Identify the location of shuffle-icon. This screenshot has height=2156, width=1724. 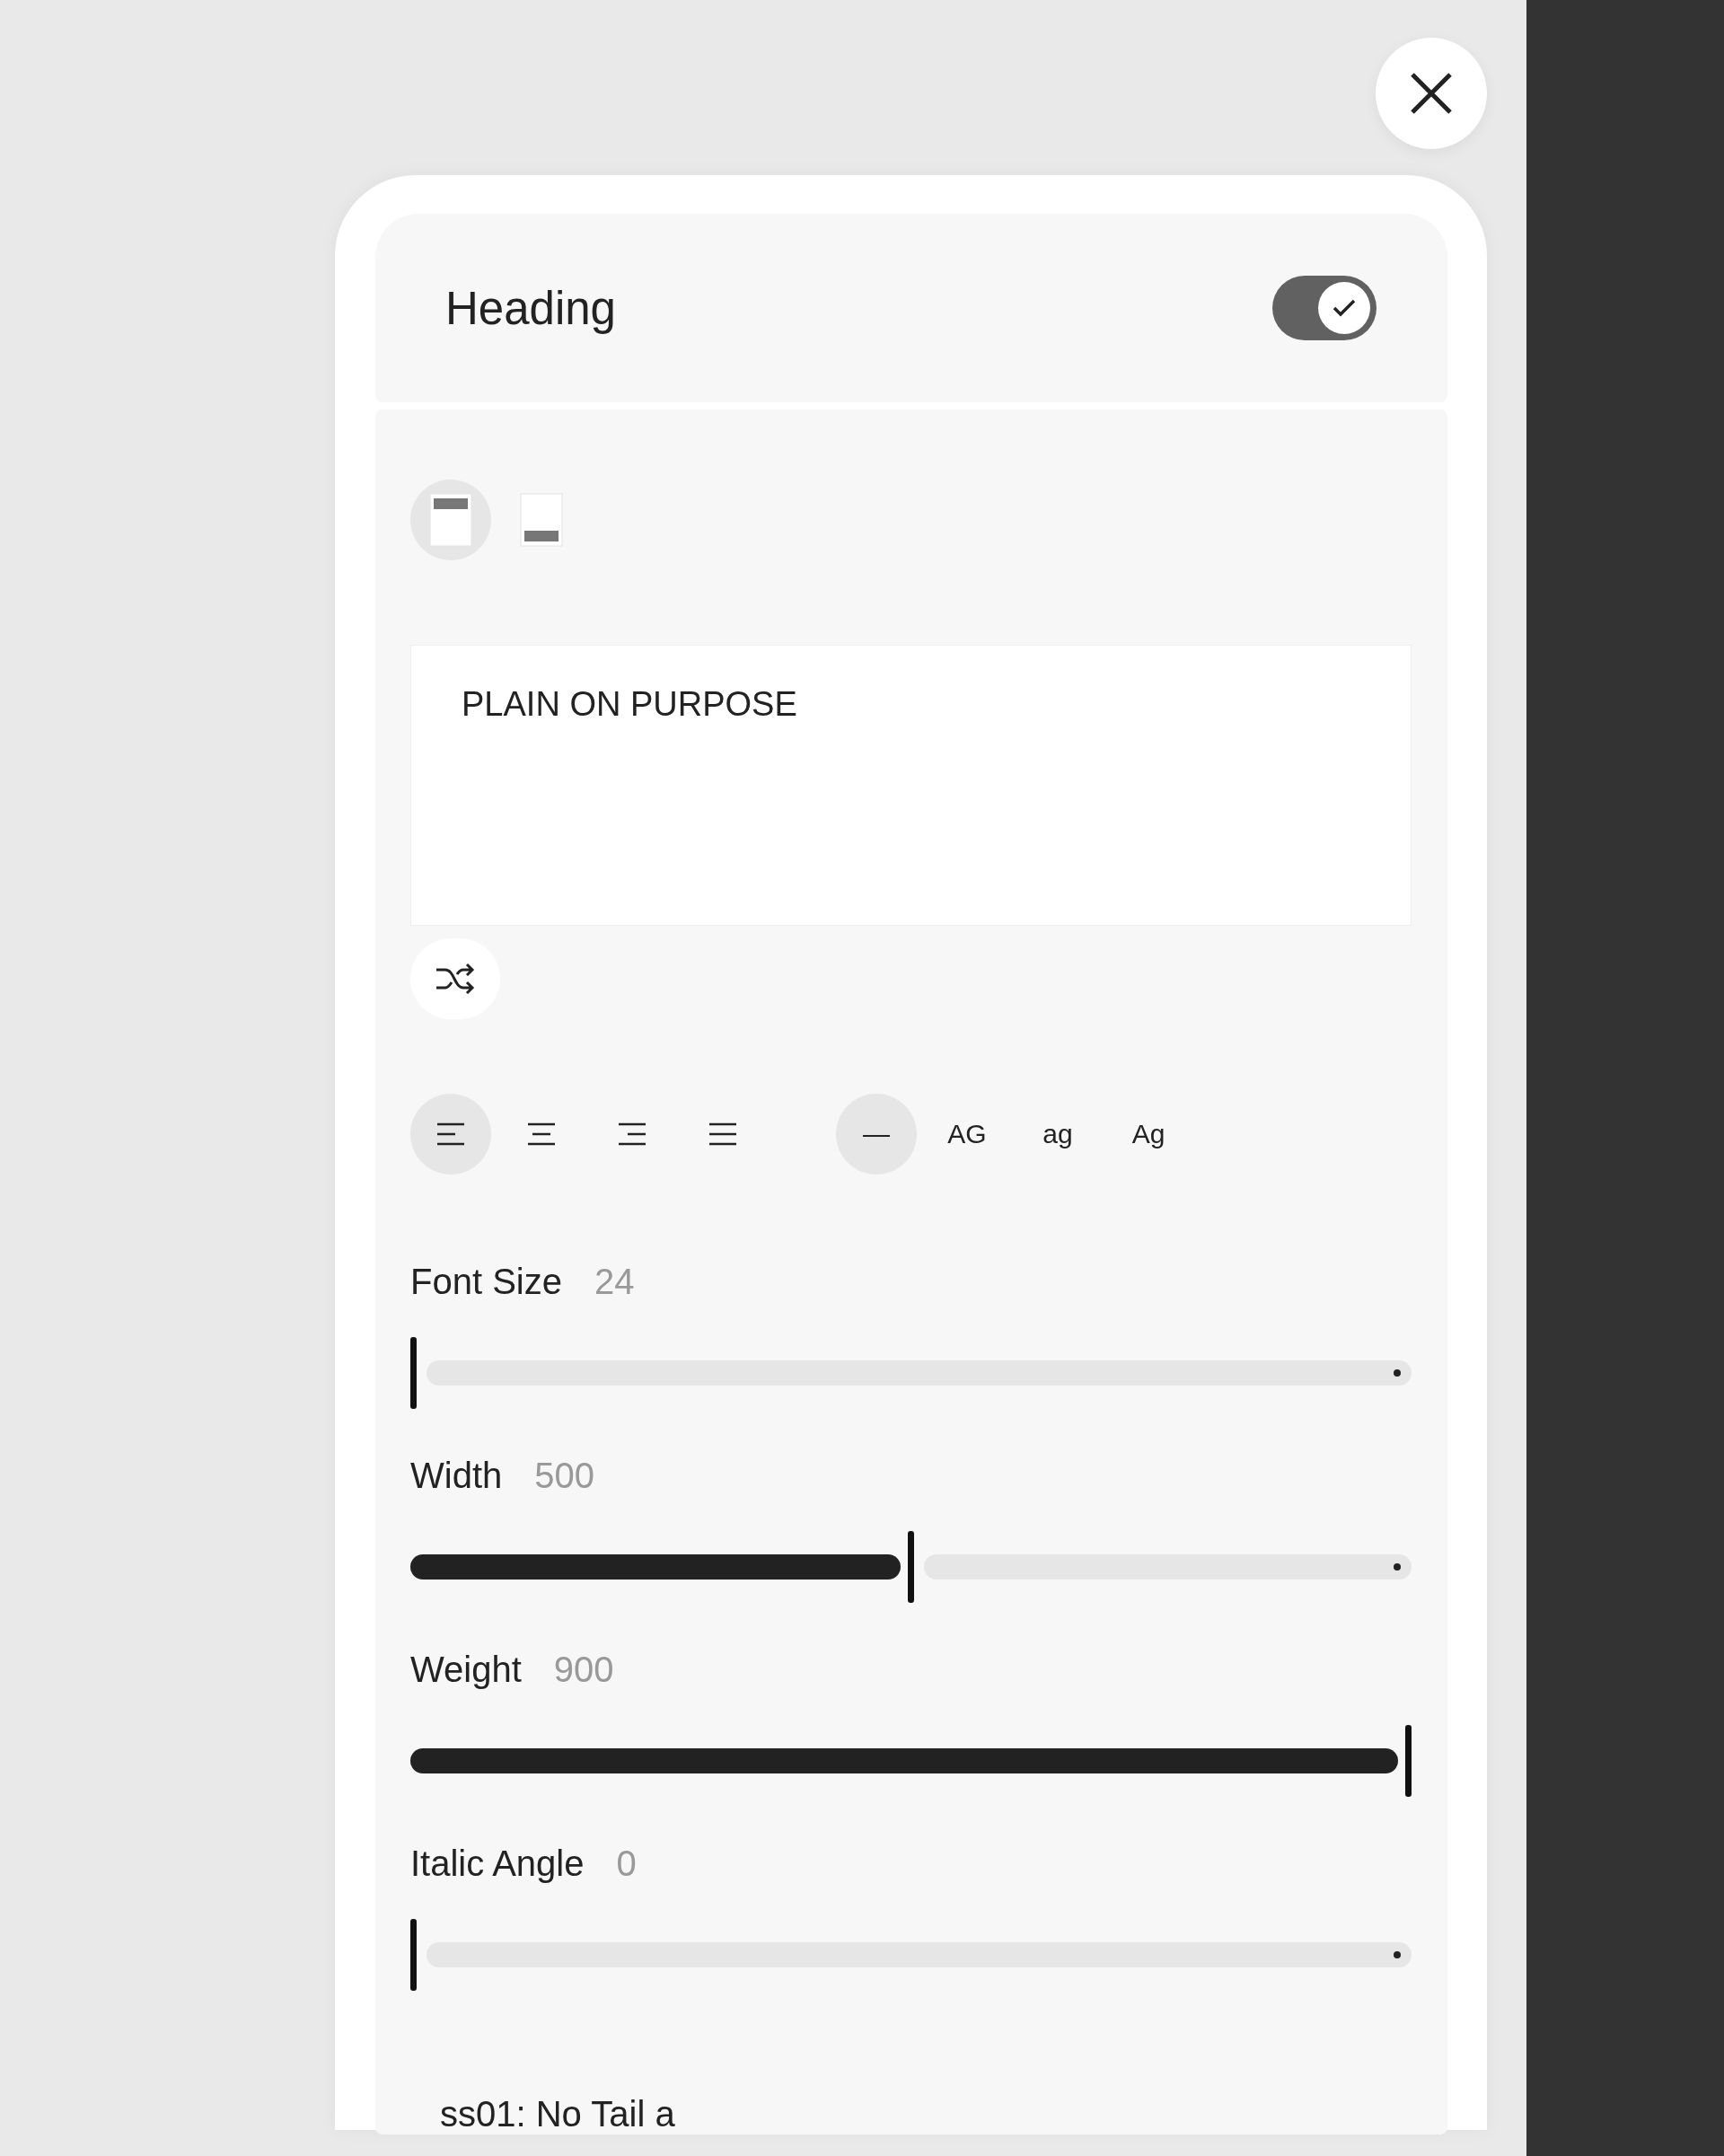
(455, 979).